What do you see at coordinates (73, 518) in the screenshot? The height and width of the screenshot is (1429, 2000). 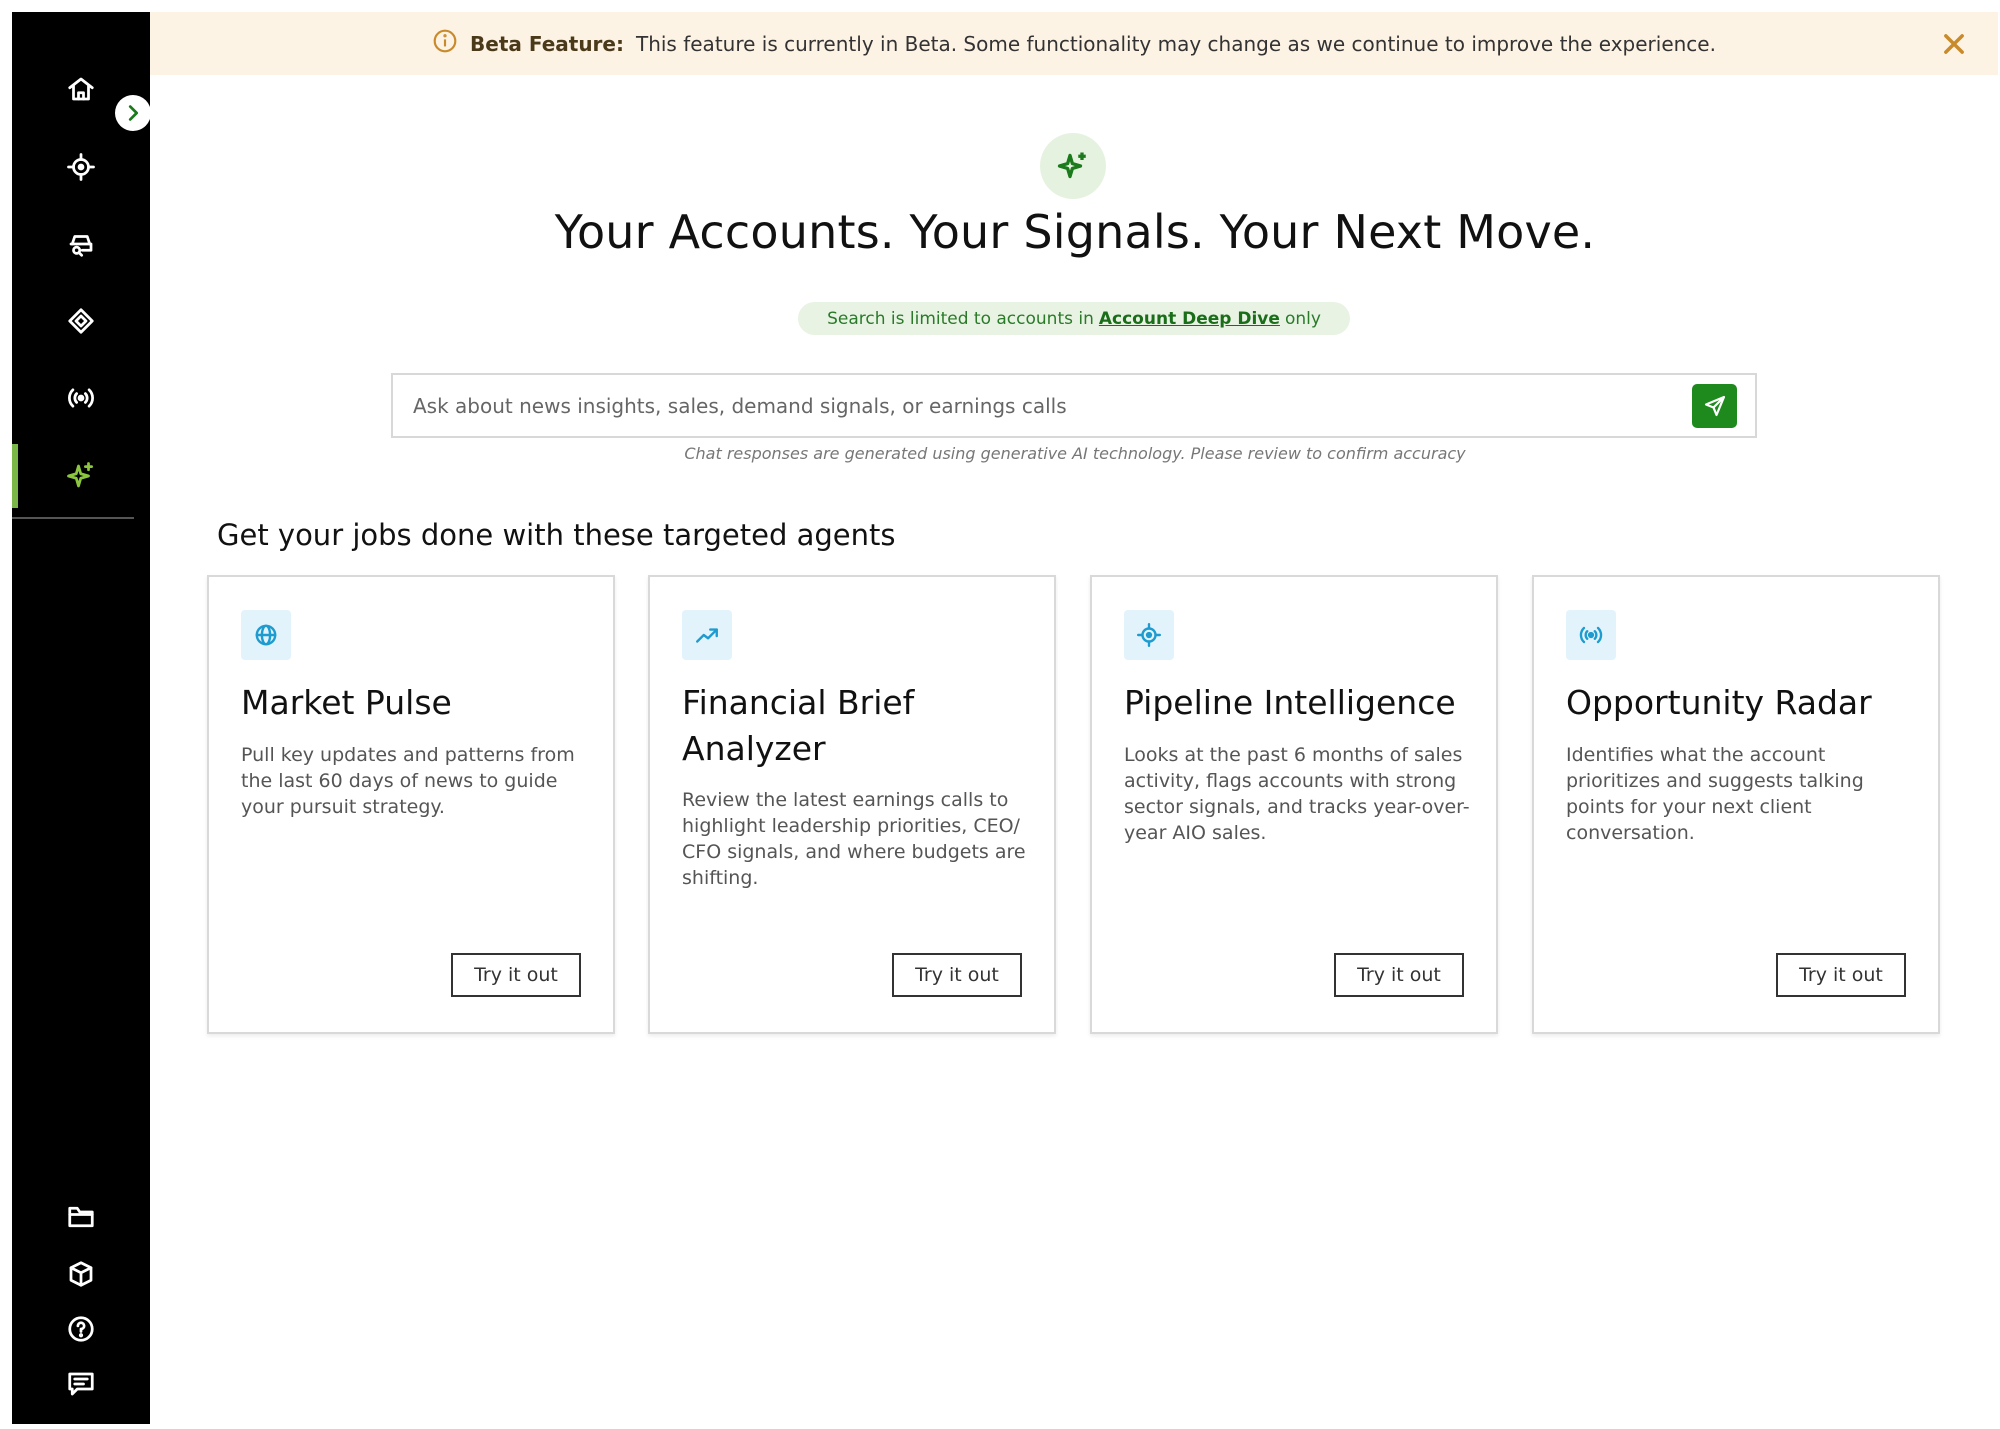 I see `sidebar-divider` at bounding box center [73, 518].